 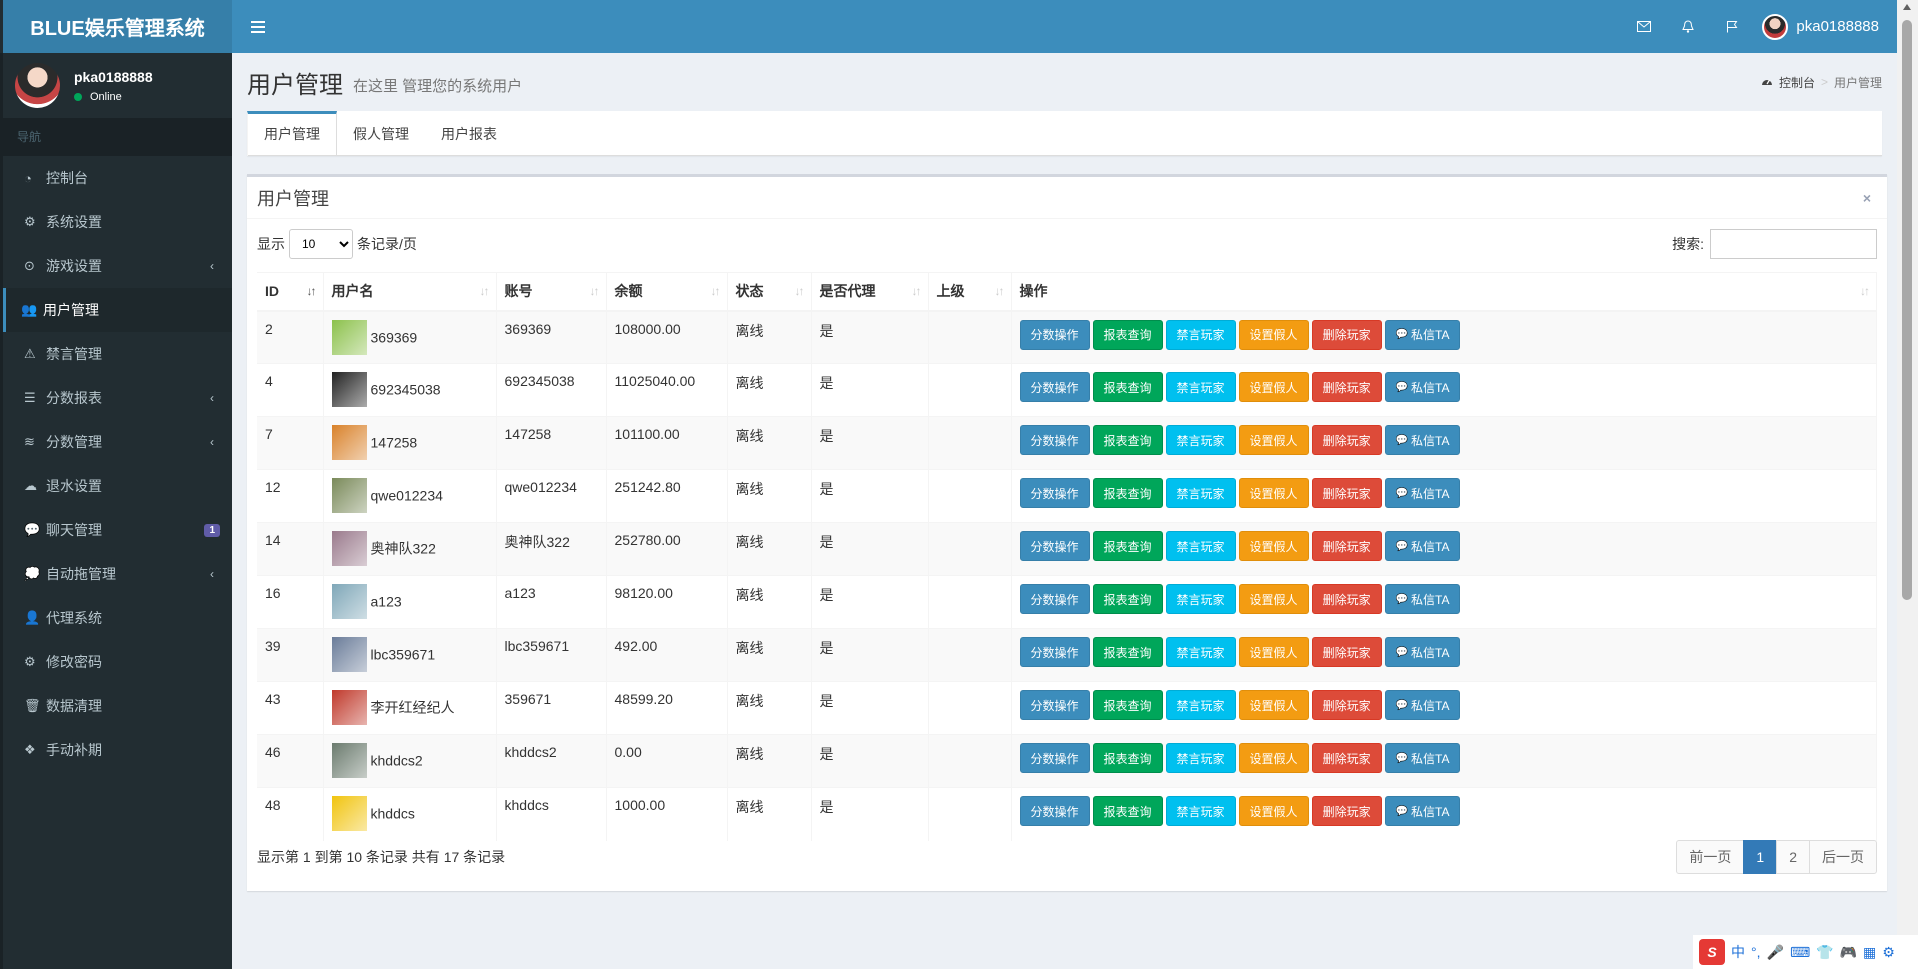 I want to click on sidebar-item-1: ⚙ 系统设置, so click(x=117, y=222).